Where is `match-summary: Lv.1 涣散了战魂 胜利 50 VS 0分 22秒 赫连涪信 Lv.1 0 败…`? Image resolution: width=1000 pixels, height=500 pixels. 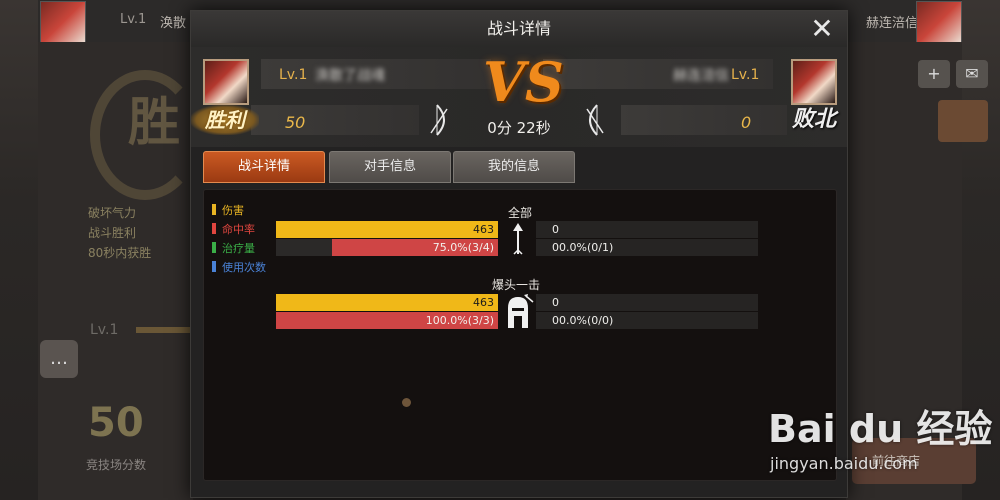 match-summary: Lv.1 涣散了战魂 胜利 50 VS 0分 22秒 赫连涪信 Lv.1 0 败… is located at coordinates (519, 97).